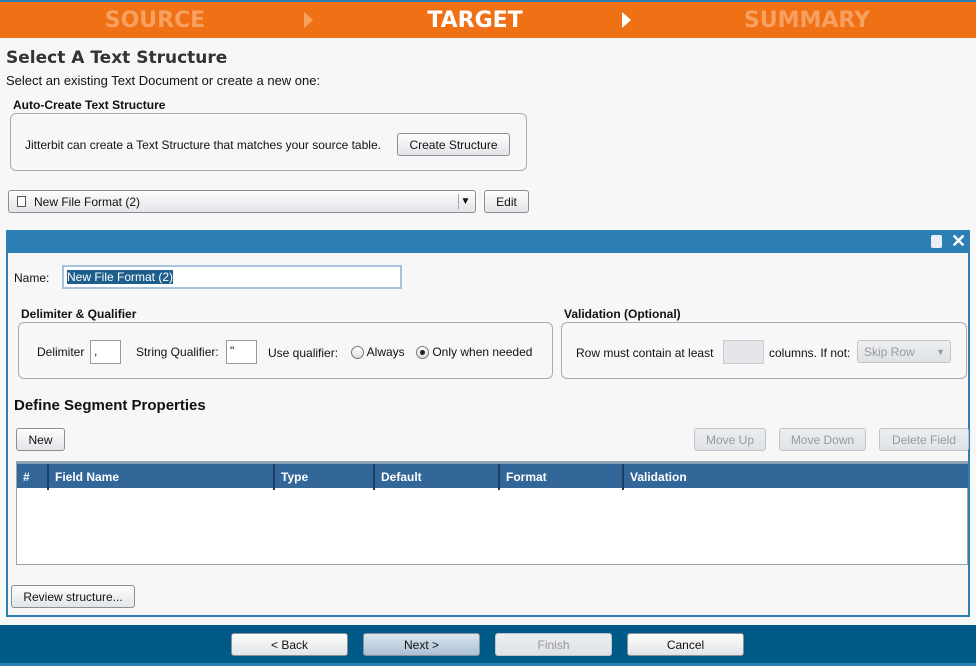 This screenshot has width=976, height=666. Describe the element at coordinates (232, 277) in the screenshot. I see `name-input: New File Format (2)` at that location.